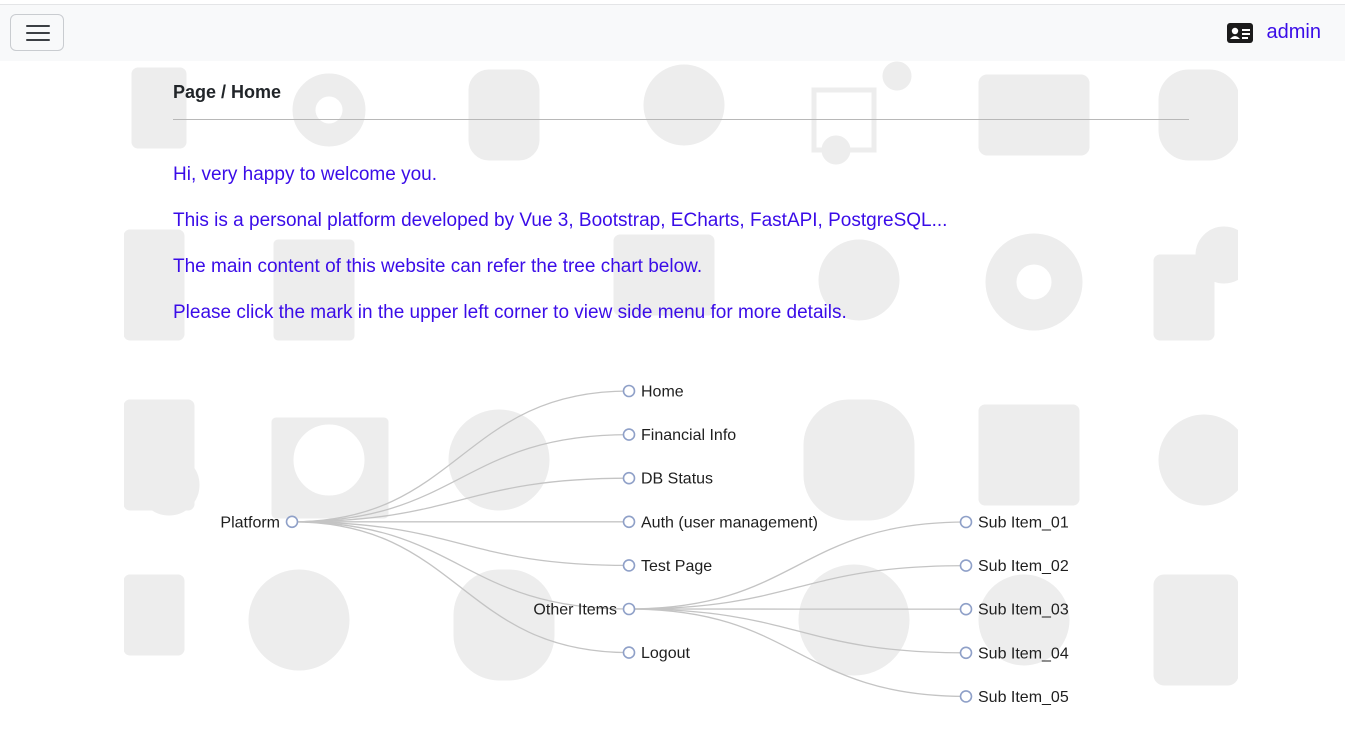 Image resolution: width=1345 pixels, height=742 pixels. I want to click on database-gear-icon, so click(154, 615).